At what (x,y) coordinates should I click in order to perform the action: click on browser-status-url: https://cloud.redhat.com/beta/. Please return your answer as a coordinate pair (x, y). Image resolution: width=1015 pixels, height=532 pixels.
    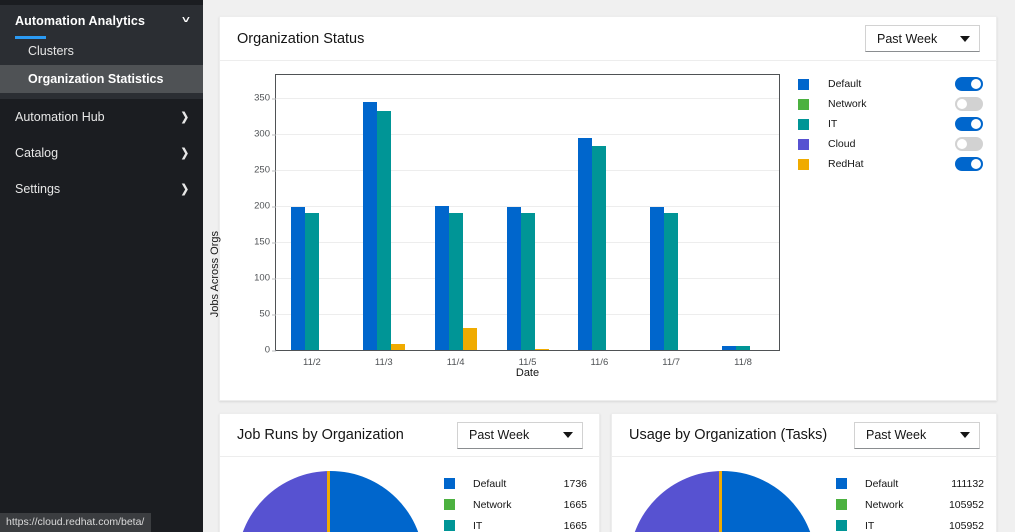
    Looking at the image, I should click on (76, 522).